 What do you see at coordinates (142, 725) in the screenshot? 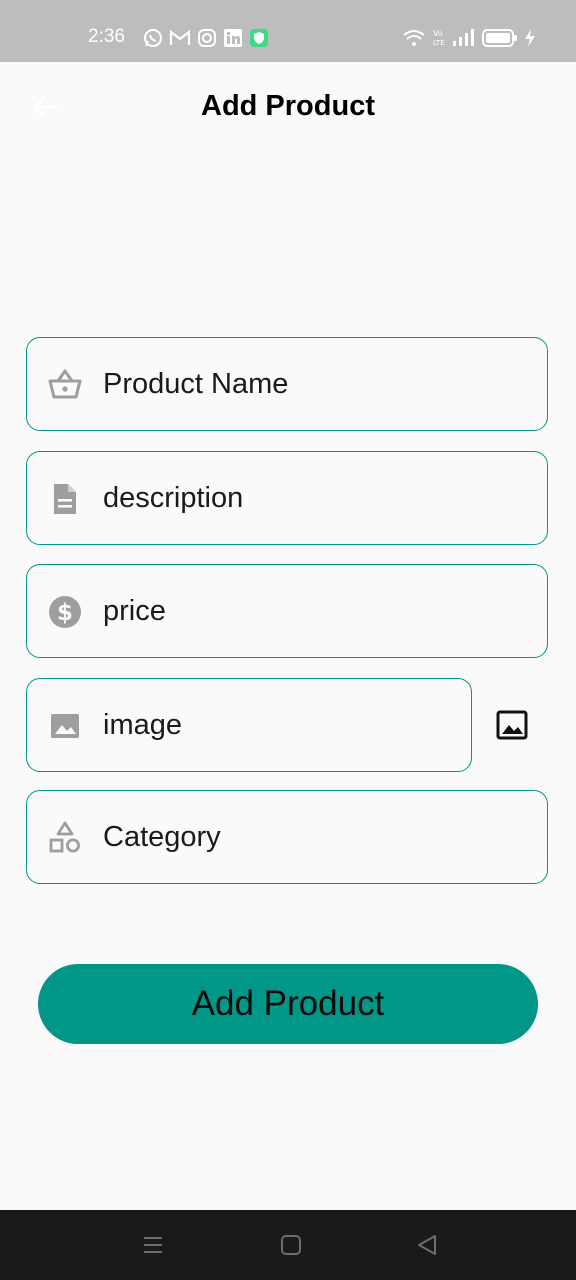
I see `image-label: image` at bounding box center [142, 725].